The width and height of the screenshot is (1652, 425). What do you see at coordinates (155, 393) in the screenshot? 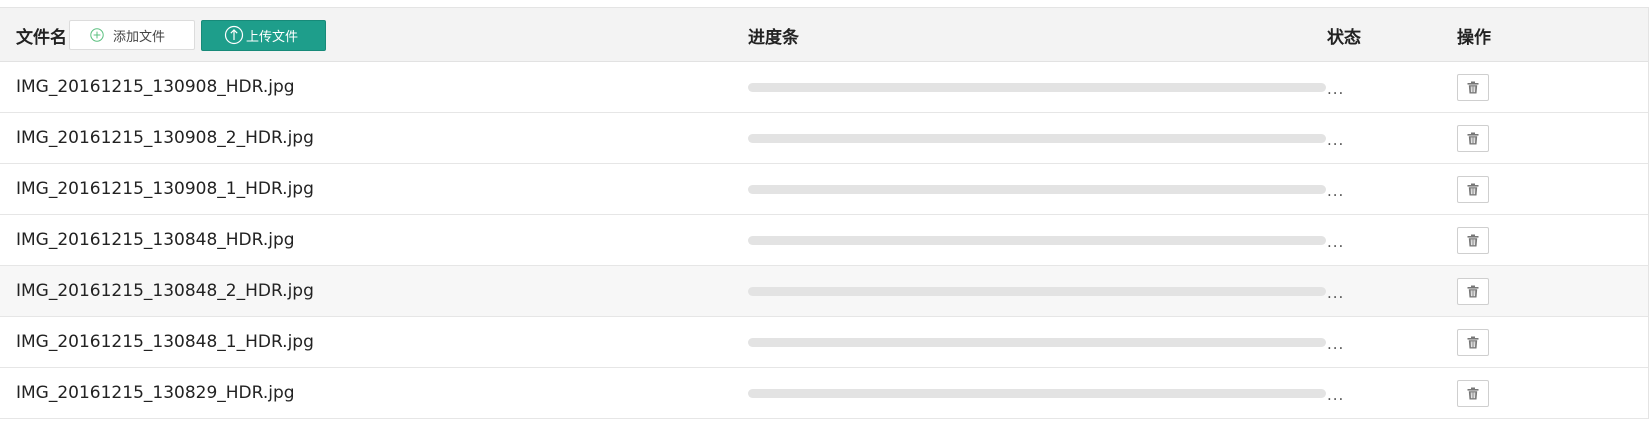
I see `file-name: IMG_20161215_130829_HDR.jpg` at bounding box center [155, 393].